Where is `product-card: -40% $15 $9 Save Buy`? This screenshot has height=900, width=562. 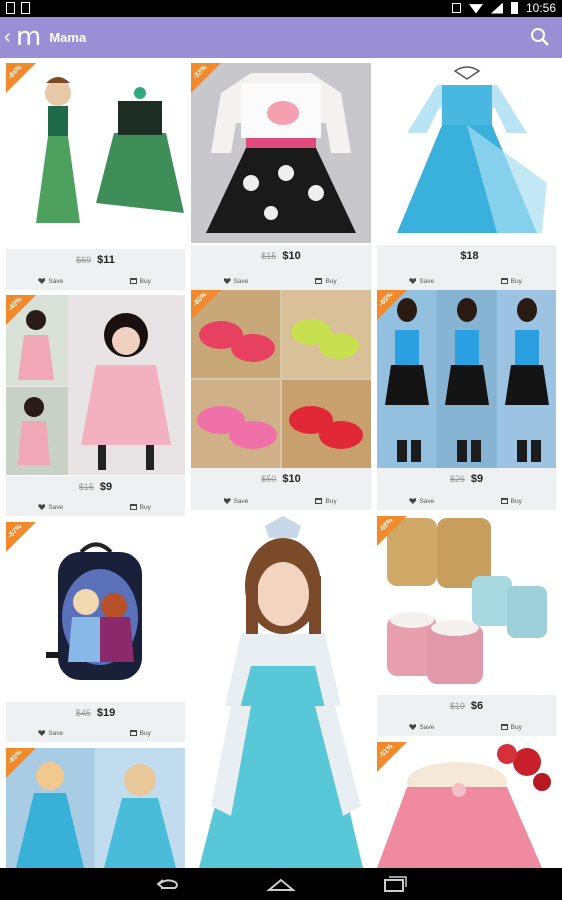 product-card: -40% $15 $9 Save Buy is located at coordinates (95, 405).